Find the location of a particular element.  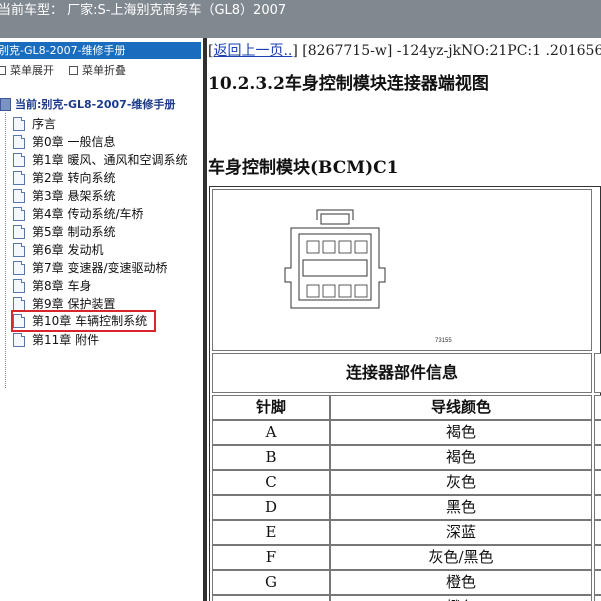

tree-connector is located at coordinates (5, 250).